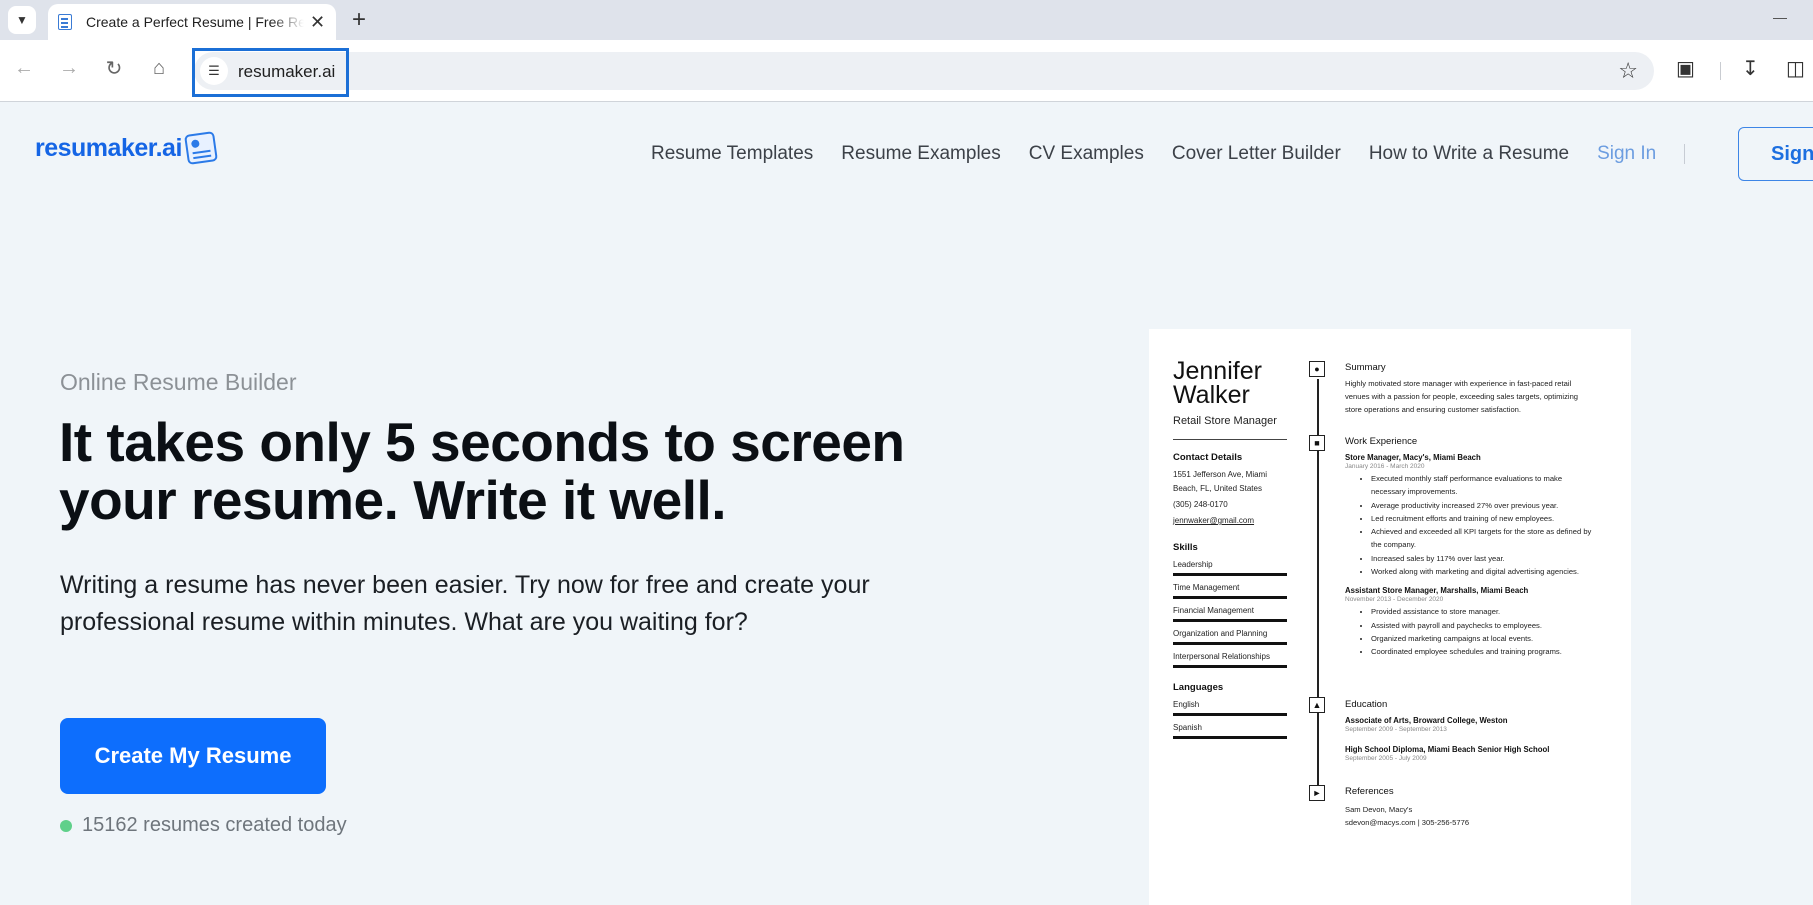 The image size is (1813, 905). What do you see at coordinates (1198, 687) in the screenshot?
I see `languages-heading: Languages` at bounding box center [1198, 687].